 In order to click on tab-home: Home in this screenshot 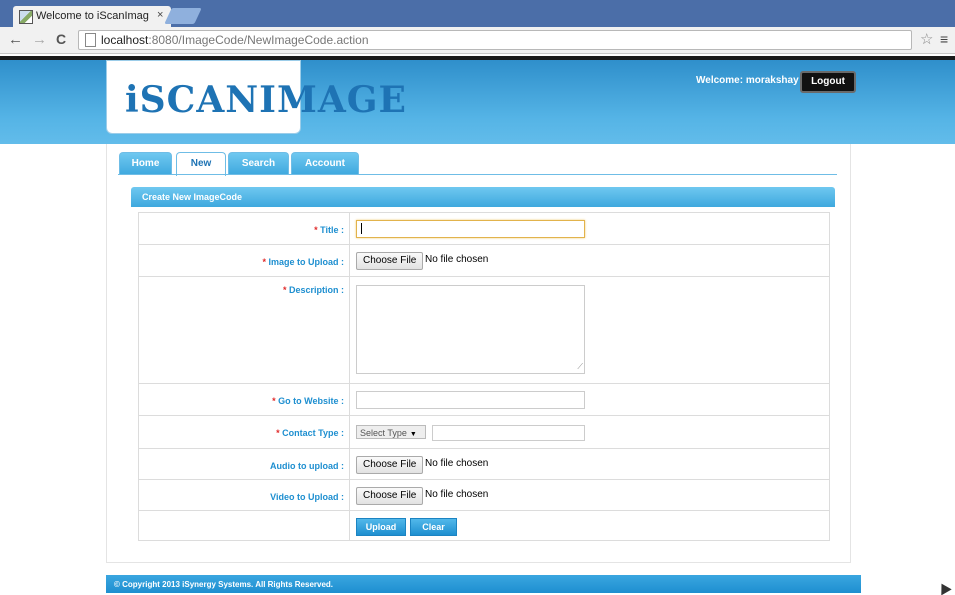, I will do `click(145, 163)`.